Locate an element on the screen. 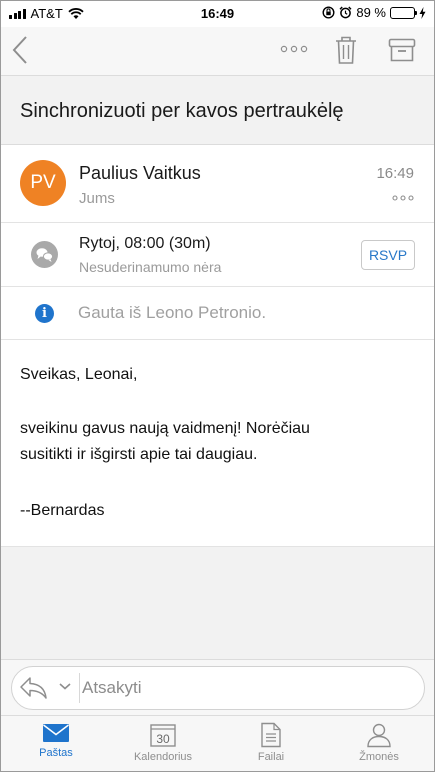 The height and width of the screenshot is (772, 435). battery-percent: 89 % is located at coordinates (371, 12).